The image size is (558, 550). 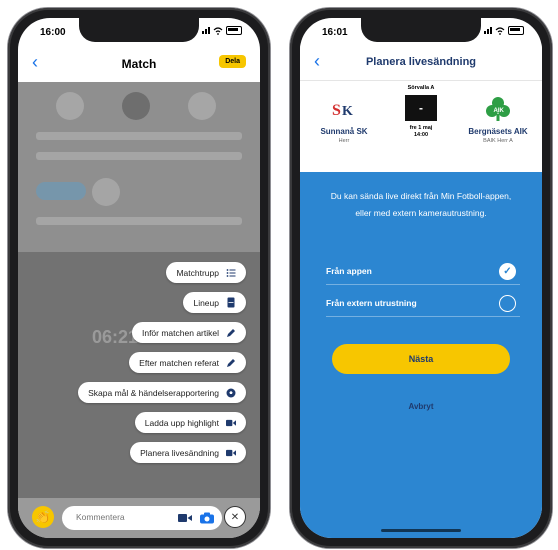 What do you see at coordinates (421, 406) in the screenshot?
I see `cancel-link: Avbryt` at bounding box center [421, 406].